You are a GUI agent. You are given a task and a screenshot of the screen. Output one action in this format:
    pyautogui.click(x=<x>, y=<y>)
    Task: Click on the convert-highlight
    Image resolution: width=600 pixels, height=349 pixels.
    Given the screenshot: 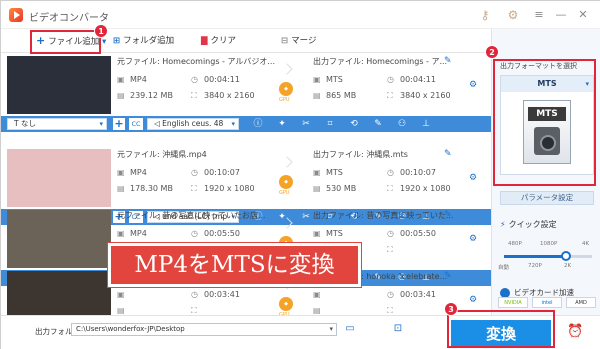 What is the action you would take?
    pyautogui.click(x=501, y=329)
    